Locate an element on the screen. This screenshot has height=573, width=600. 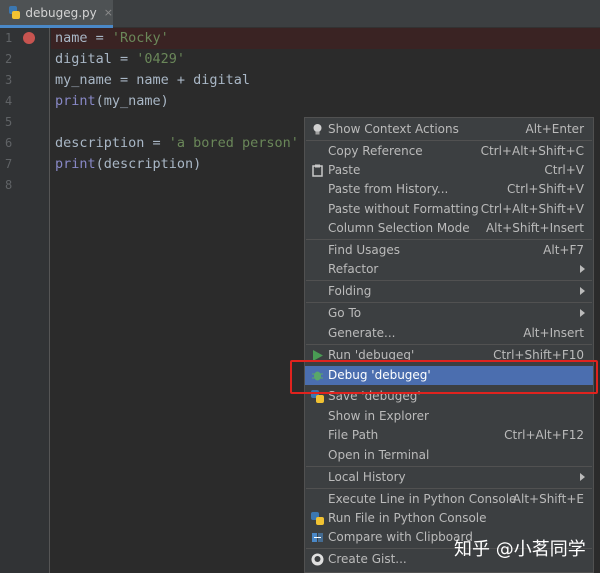
python-file-icon is located at coordinates (15, 12).